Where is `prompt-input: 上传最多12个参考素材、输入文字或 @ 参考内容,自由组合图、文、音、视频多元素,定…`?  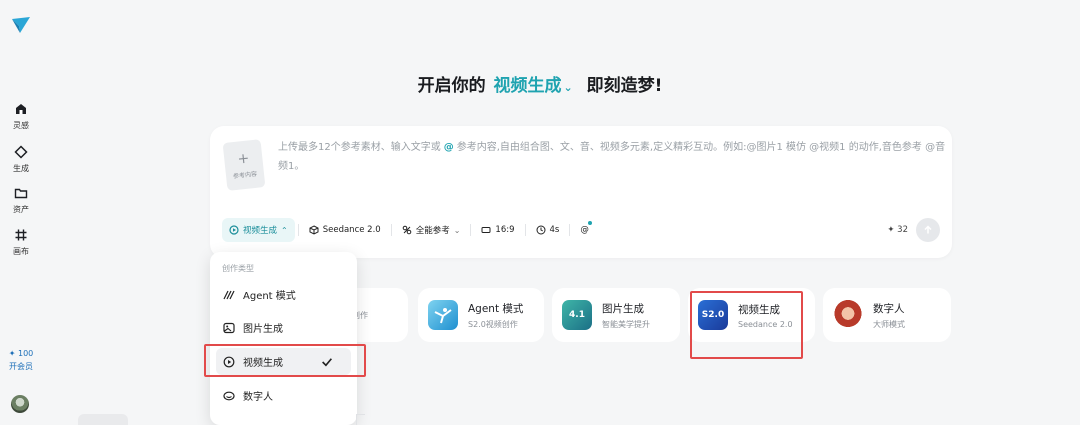 prompt-input: 上传最多12个参考素材、输入文字或 @ 参考内容,自由组合图、文、音、视频多元素,定… is located at coordinates (612, 157).